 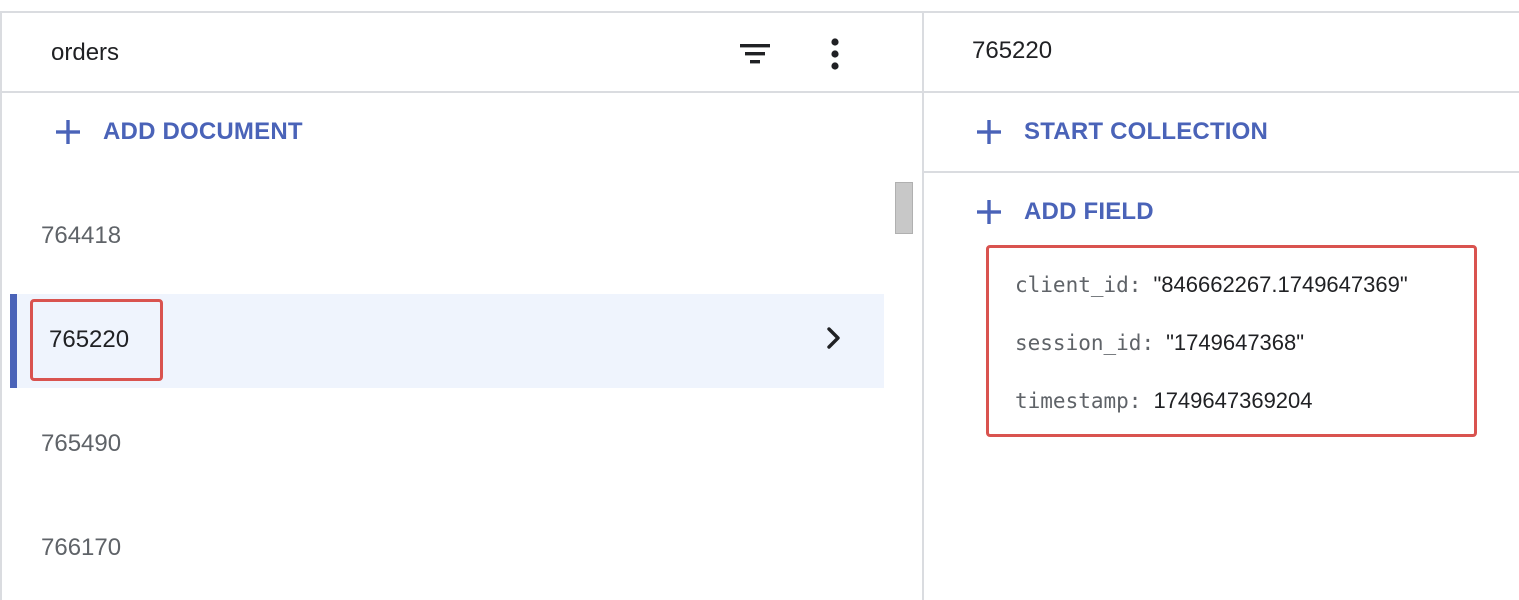 What do you see at coordinates (89, 339) in the screenshot?
I see `document-id: 765220` at bounding box center [89, 339].